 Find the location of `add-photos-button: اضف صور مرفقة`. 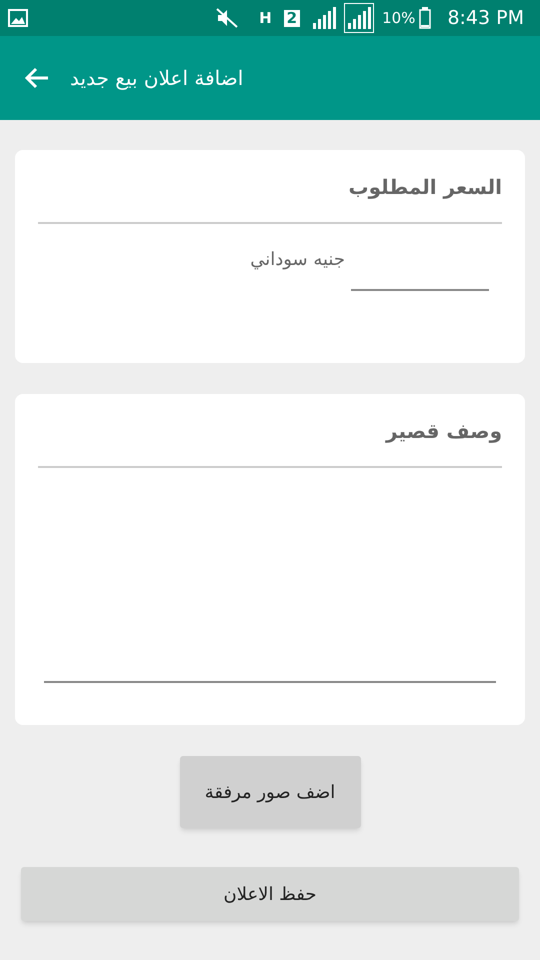

add-photos-button: اضف صور مرفقة is located at coordinates (270, 792).